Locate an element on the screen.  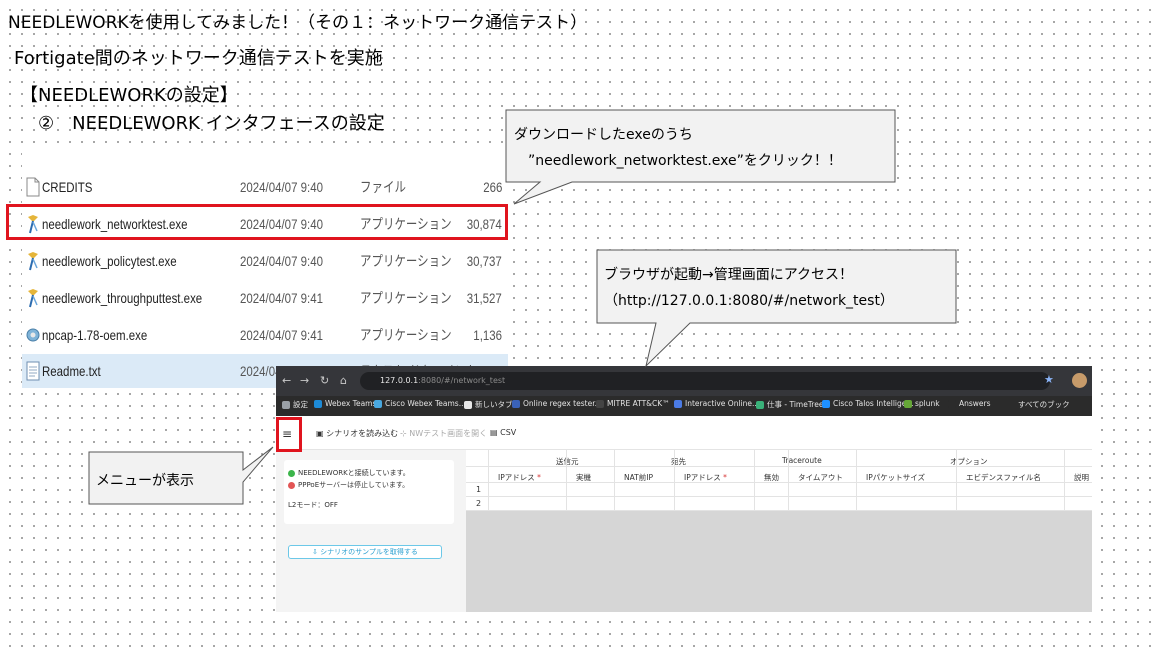
callout-menu-text: メニューが表示 is located at coordinates (145, 481).